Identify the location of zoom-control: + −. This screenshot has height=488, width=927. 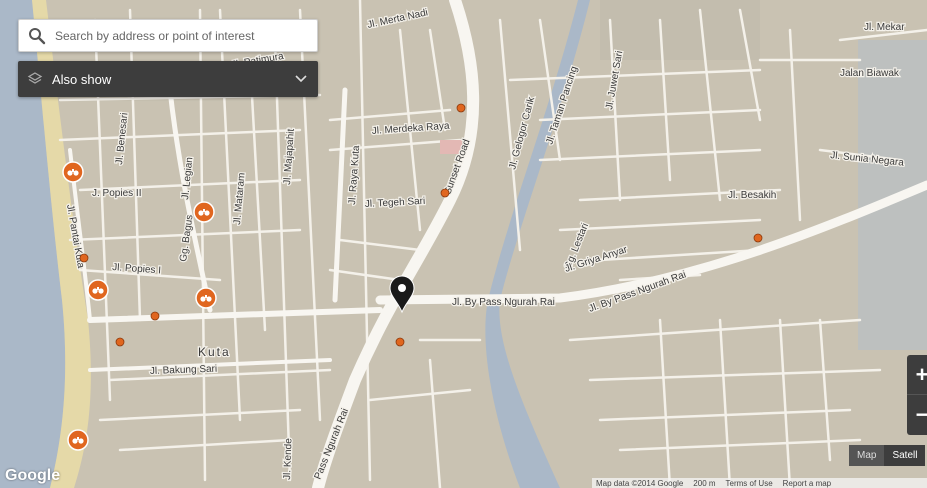
(917, 395).